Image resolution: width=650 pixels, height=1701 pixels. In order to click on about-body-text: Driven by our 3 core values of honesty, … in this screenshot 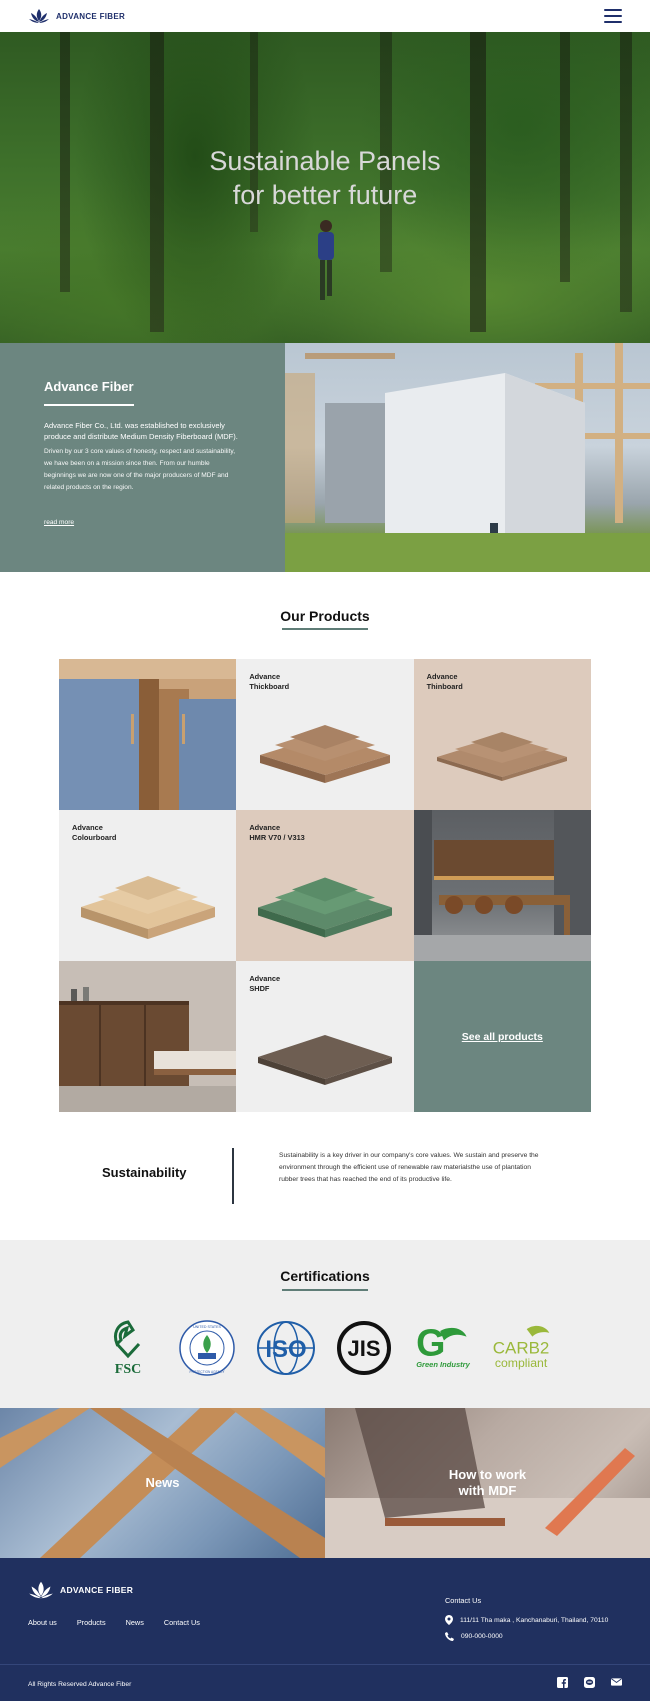, I will do `click(140, 469)`.